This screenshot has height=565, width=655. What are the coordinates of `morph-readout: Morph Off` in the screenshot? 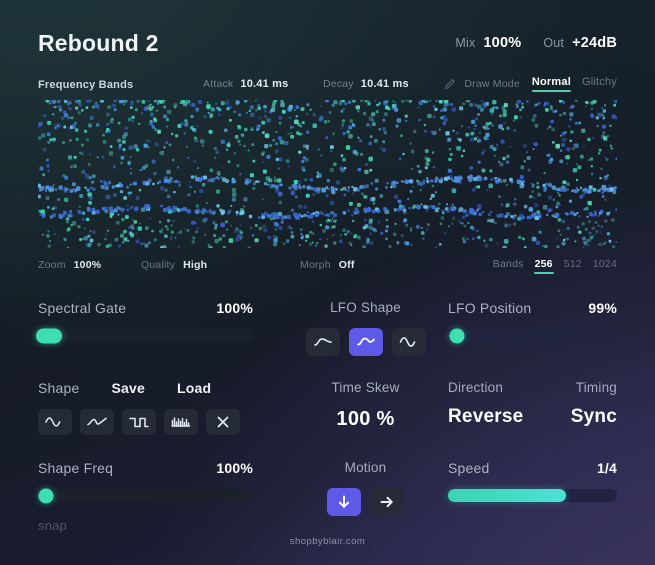 It's located at (327, 265).